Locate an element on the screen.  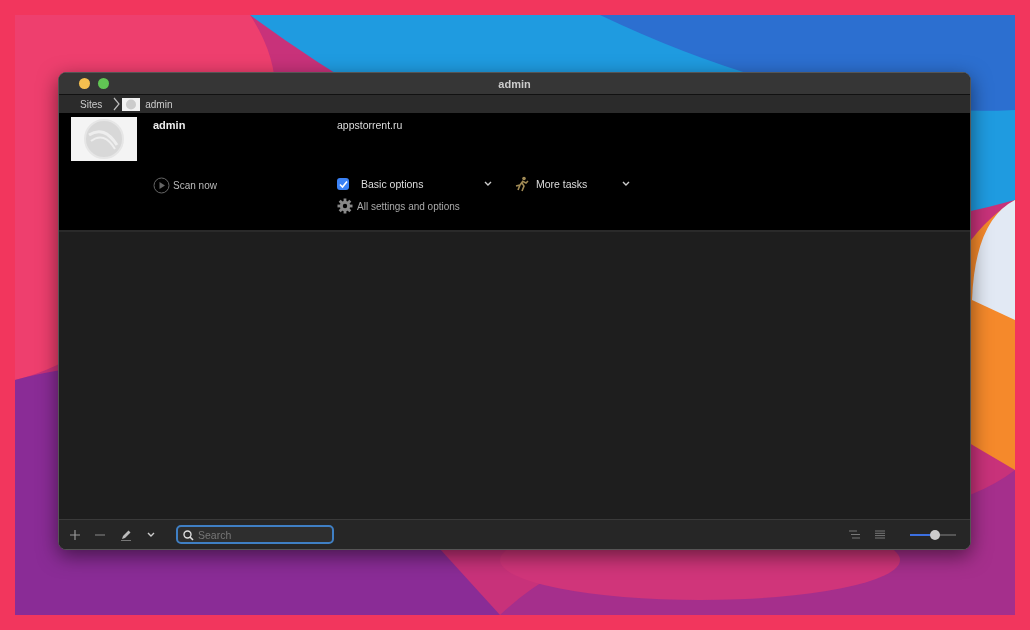
pencil-icon is located at coordinates (126, 534).